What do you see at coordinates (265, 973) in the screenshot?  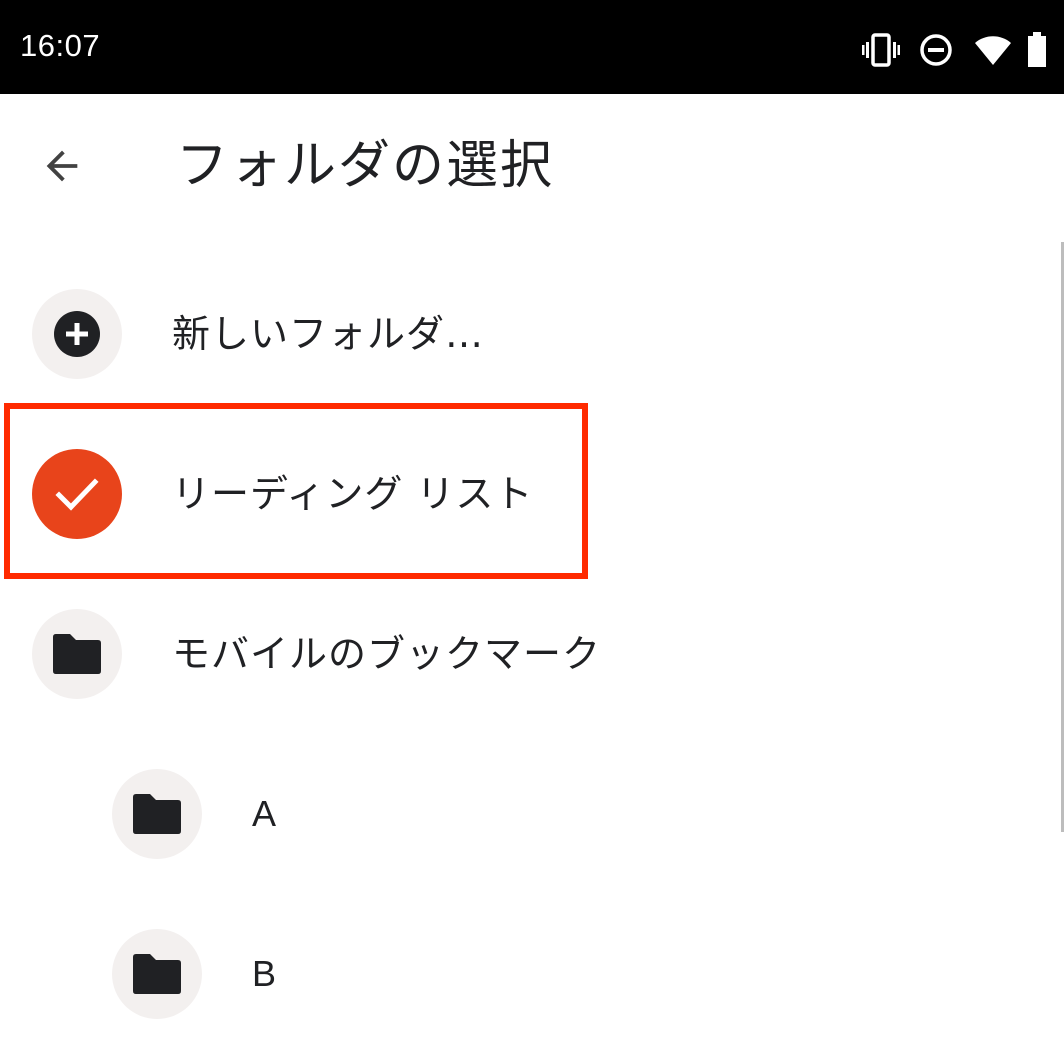 I see `folder-label-b: B` at bounding box center [265, 973].